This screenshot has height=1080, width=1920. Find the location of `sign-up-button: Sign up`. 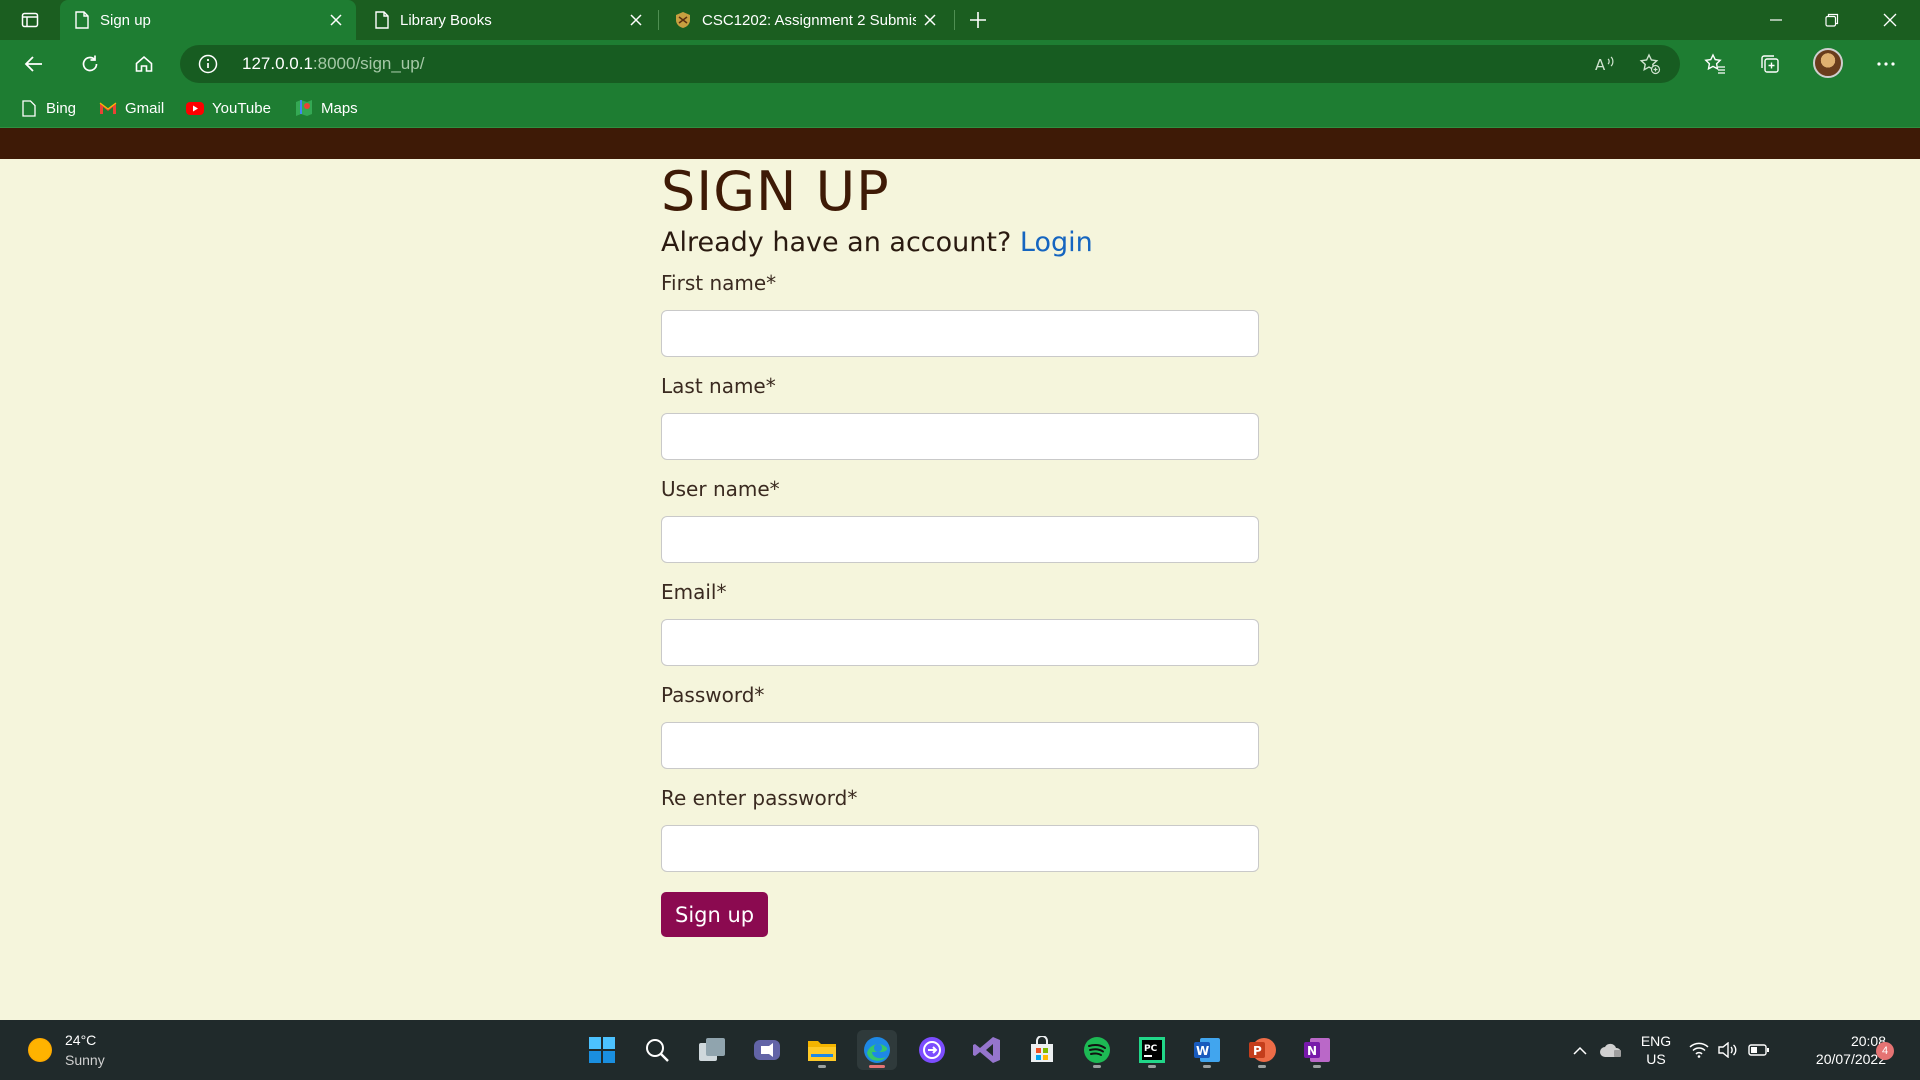

sign-up-button: Sign up is located at coordinates (715, 914).